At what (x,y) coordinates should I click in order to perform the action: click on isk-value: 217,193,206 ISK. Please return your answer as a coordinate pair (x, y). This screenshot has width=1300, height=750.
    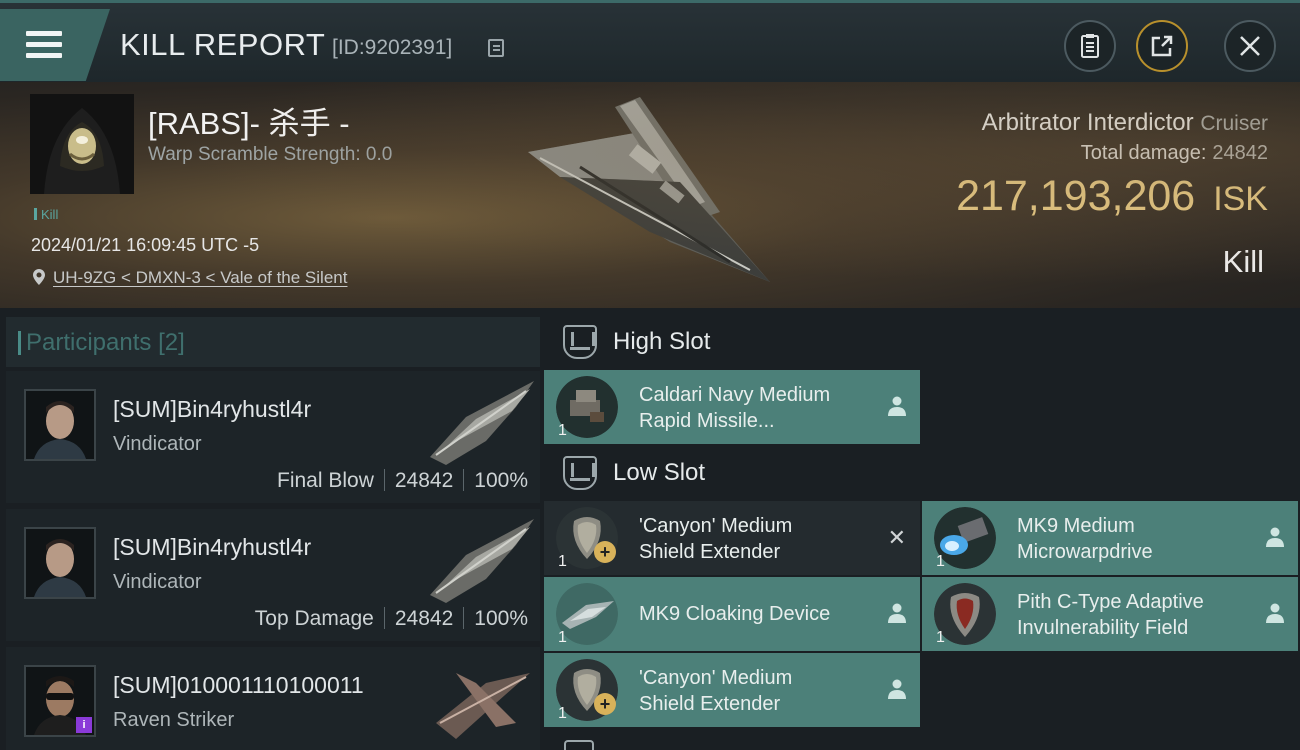
    Looking at the image, I should click on (1112, 196).